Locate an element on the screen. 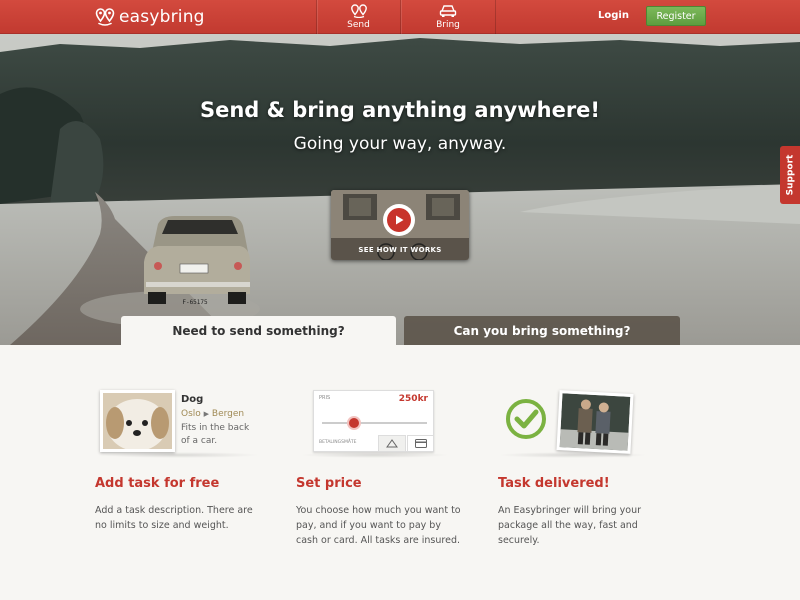 The width and height of the screenshot is (800, 600). payment-cash-option is located at coordinates (392, 443).